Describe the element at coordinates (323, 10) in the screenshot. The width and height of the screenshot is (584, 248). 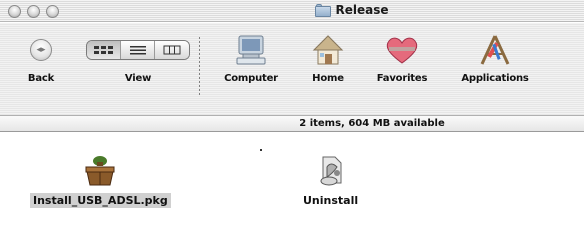
I see `folder-icon` at that location.